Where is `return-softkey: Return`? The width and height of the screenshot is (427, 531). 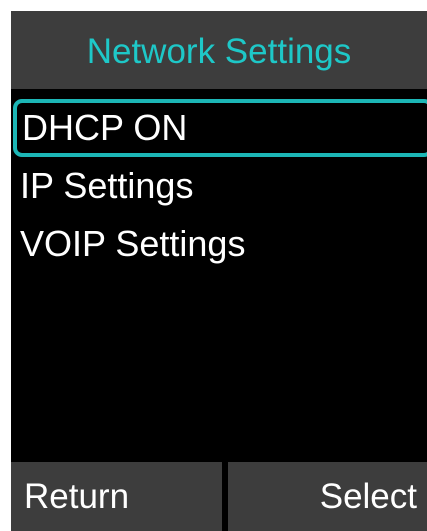 return-softkey: Return is located at coordinates (76, 496).